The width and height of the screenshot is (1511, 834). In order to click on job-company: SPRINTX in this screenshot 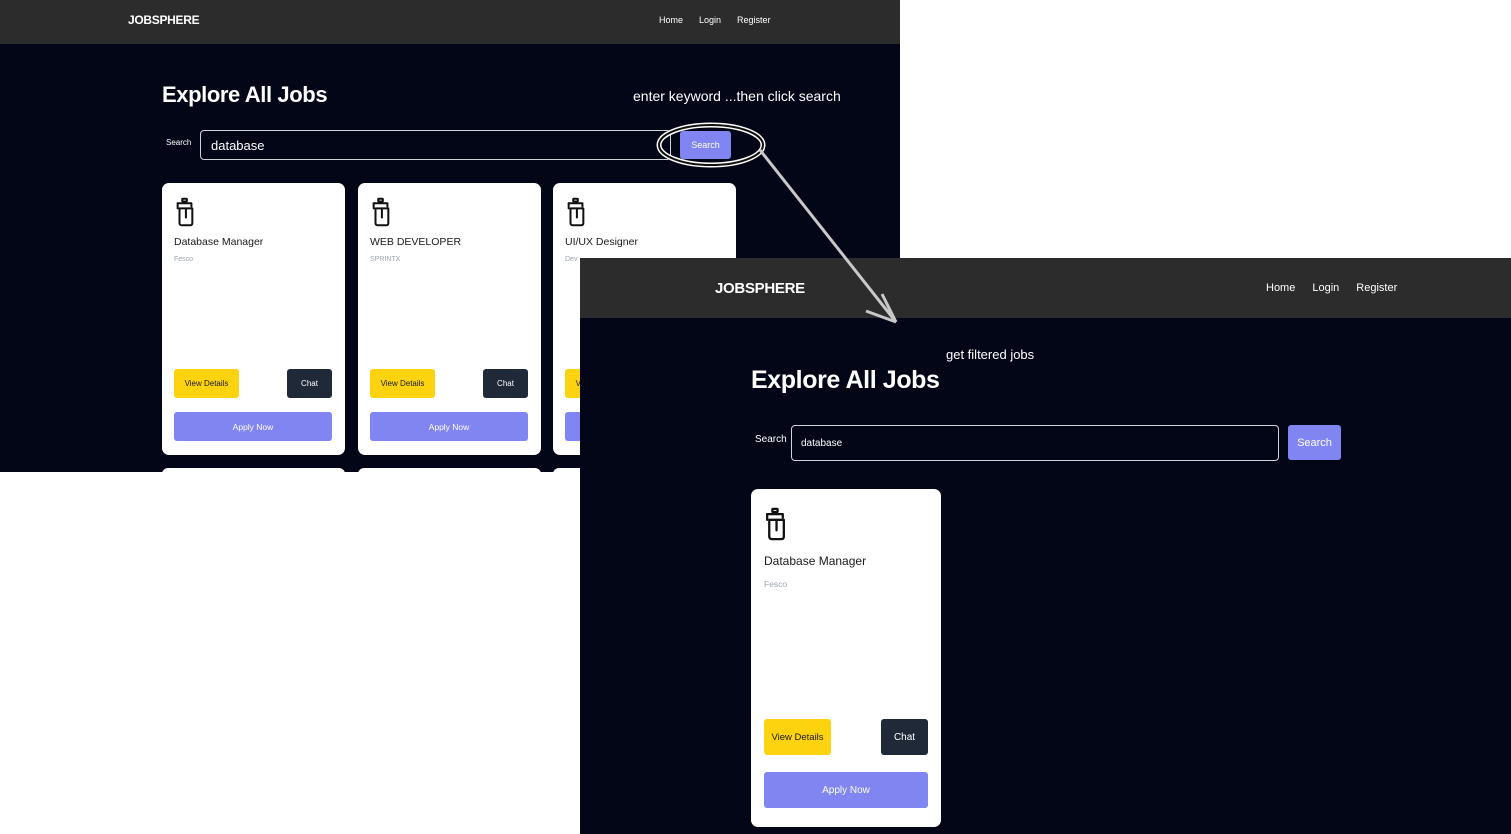, I will do `click(385, 259)`.